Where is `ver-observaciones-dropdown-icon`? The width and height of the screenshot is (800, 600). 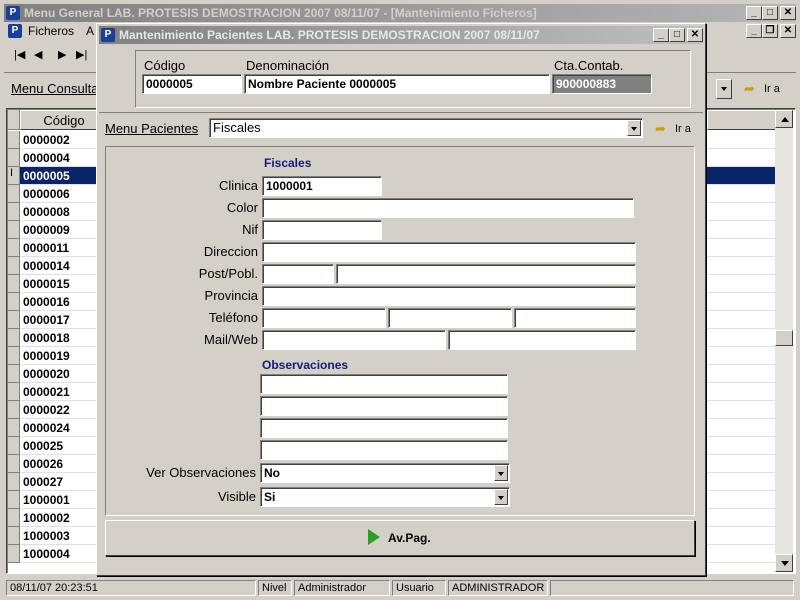
ver-observaciones-dropdown-icon is located at coordinates (501, 473).